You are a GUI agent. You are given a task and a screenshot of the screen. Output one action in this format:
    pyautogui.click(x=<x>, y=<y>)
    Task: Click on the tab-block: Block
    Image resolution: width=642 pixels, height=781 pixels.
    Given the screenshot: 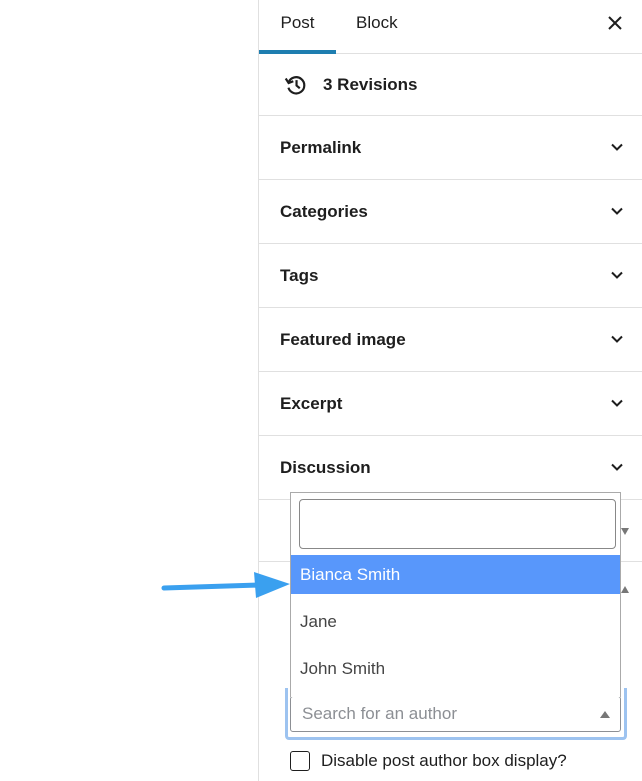 What is the action you would take?
    pyautogui.click(x=377, y=26)
    